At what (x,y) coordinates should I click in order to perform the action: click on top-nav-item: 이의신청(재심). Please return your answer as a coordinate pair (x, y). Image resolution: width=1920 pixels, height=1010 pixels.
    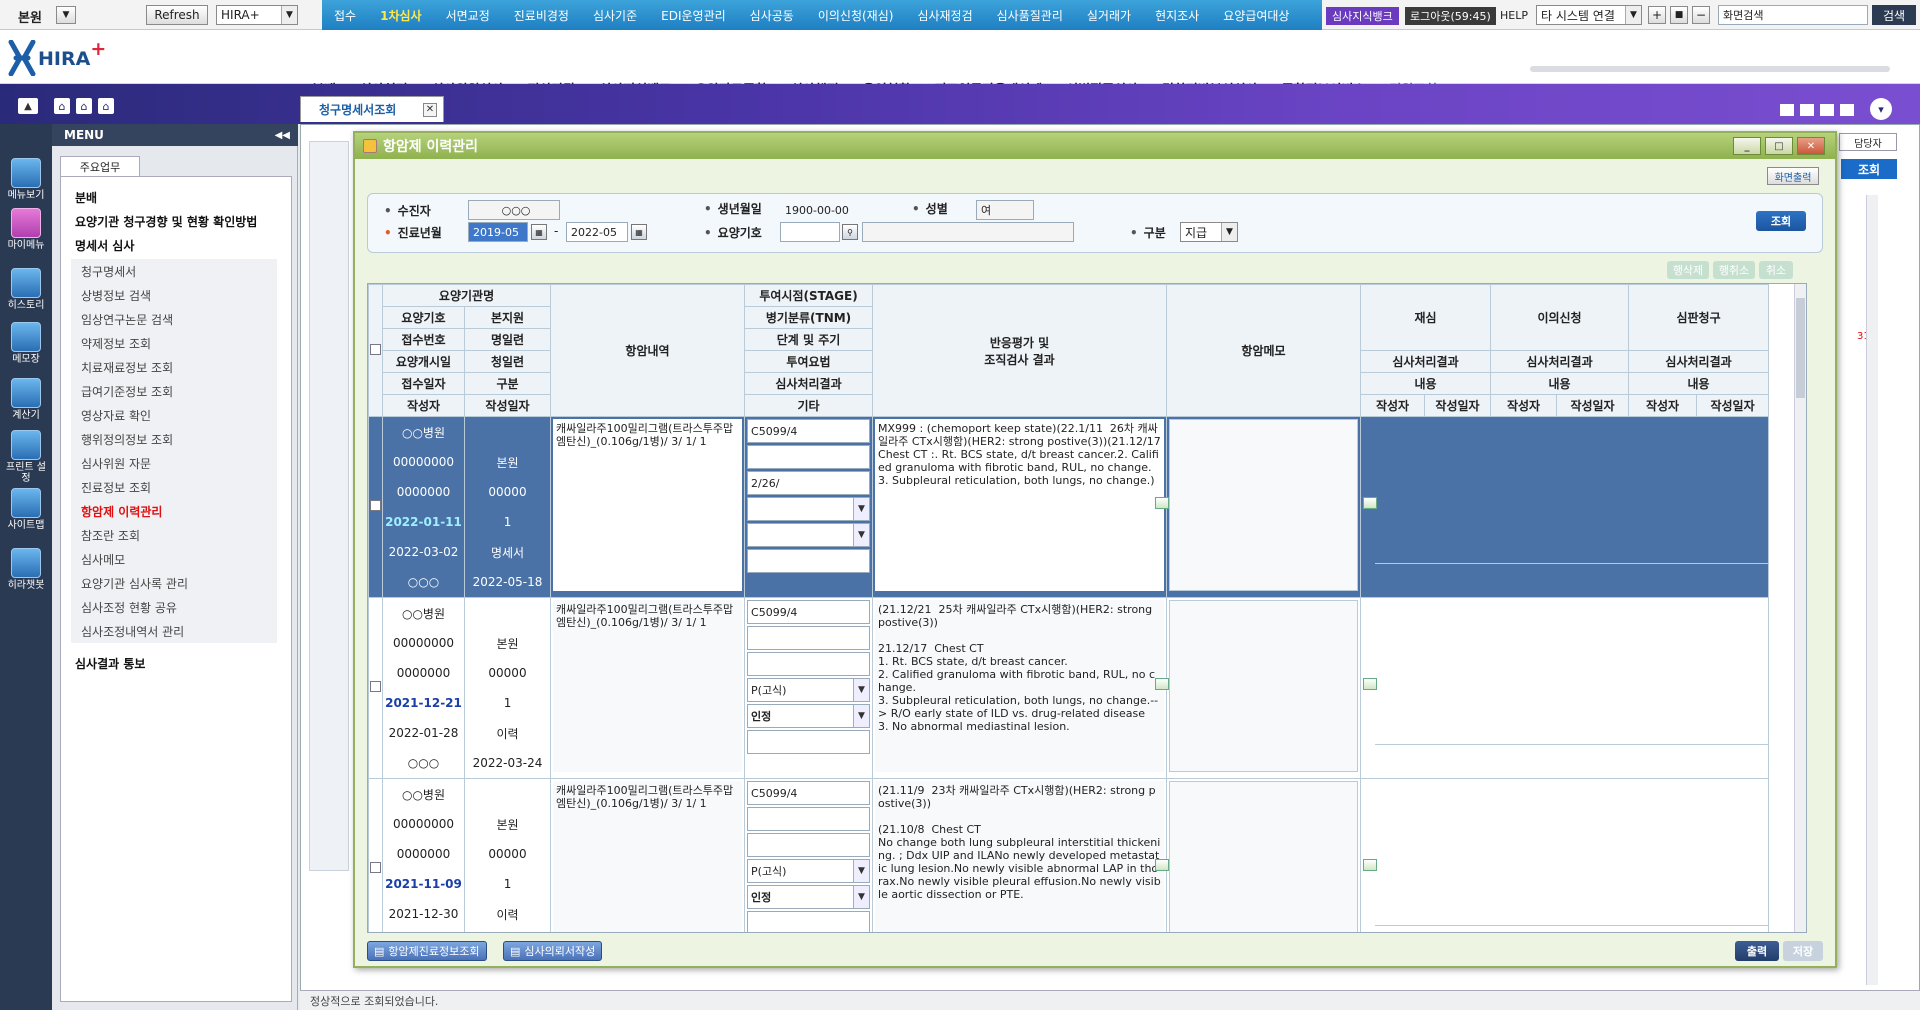
    Looking at the image, I should click on (856, 15).